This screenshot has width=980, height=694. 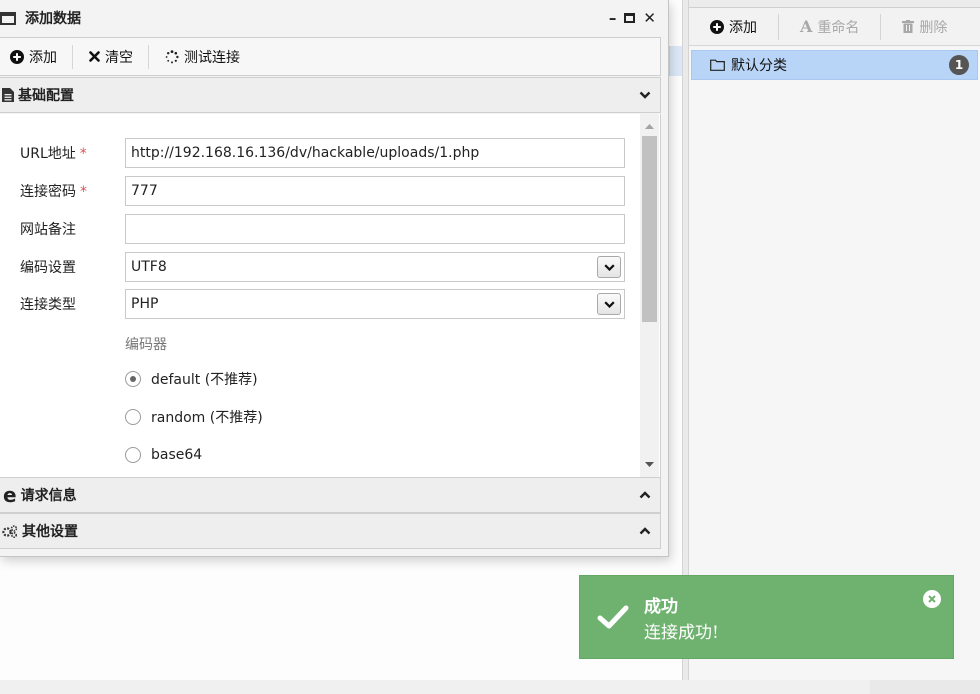 I want to click on success-toast: 成功 连接成功!, so click(x=766, y=617).